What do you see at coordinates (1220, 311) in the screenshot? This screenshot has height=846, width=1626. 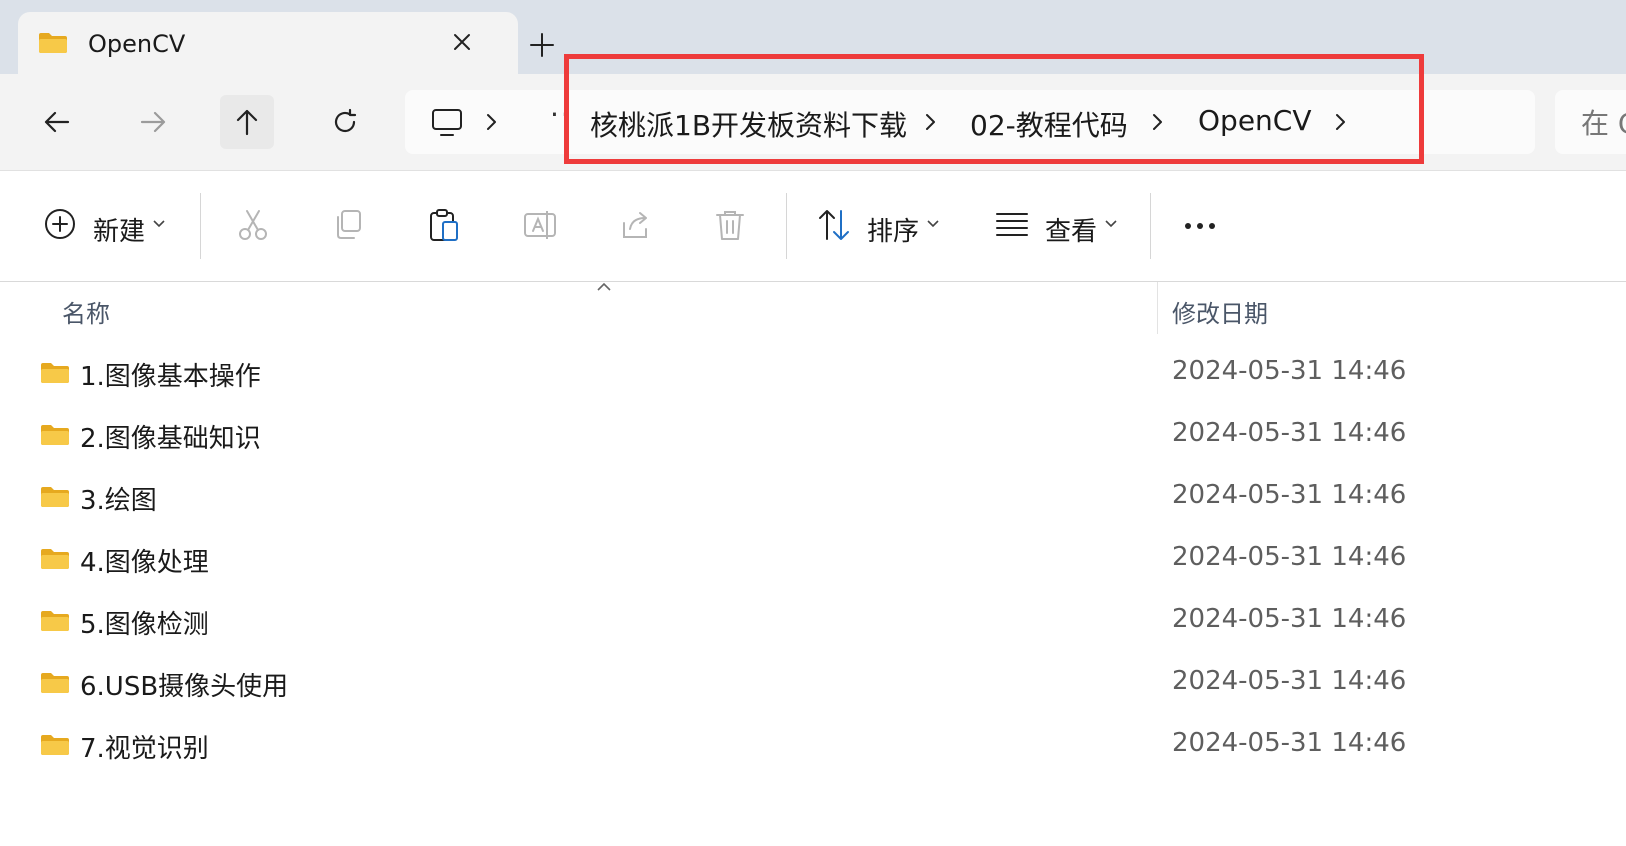 I see `column-date-header: 修改日期` at bounding box center [1220, 311].